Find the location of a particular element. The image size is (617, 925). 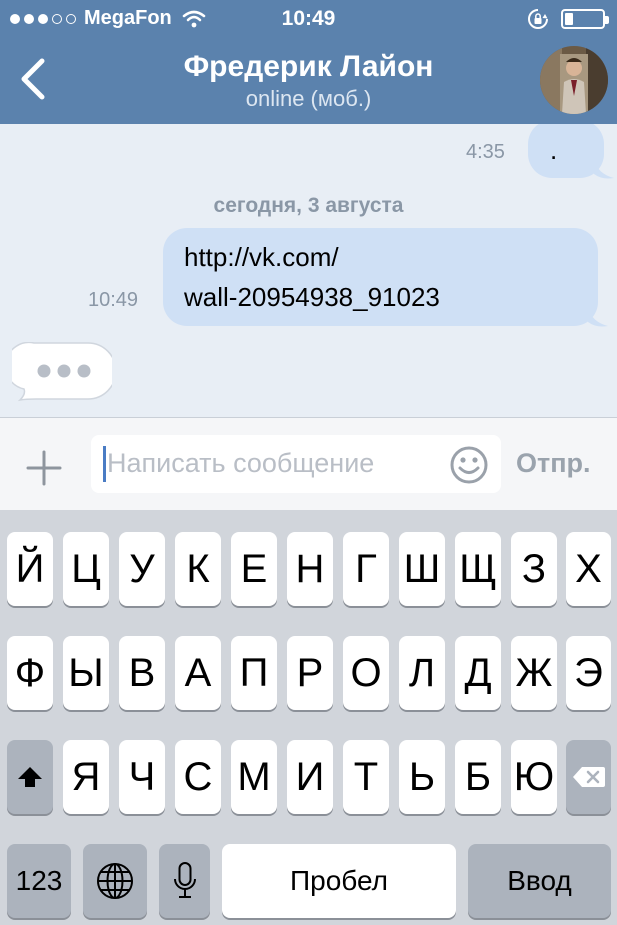

status-right is located at coordinates (568, 19).